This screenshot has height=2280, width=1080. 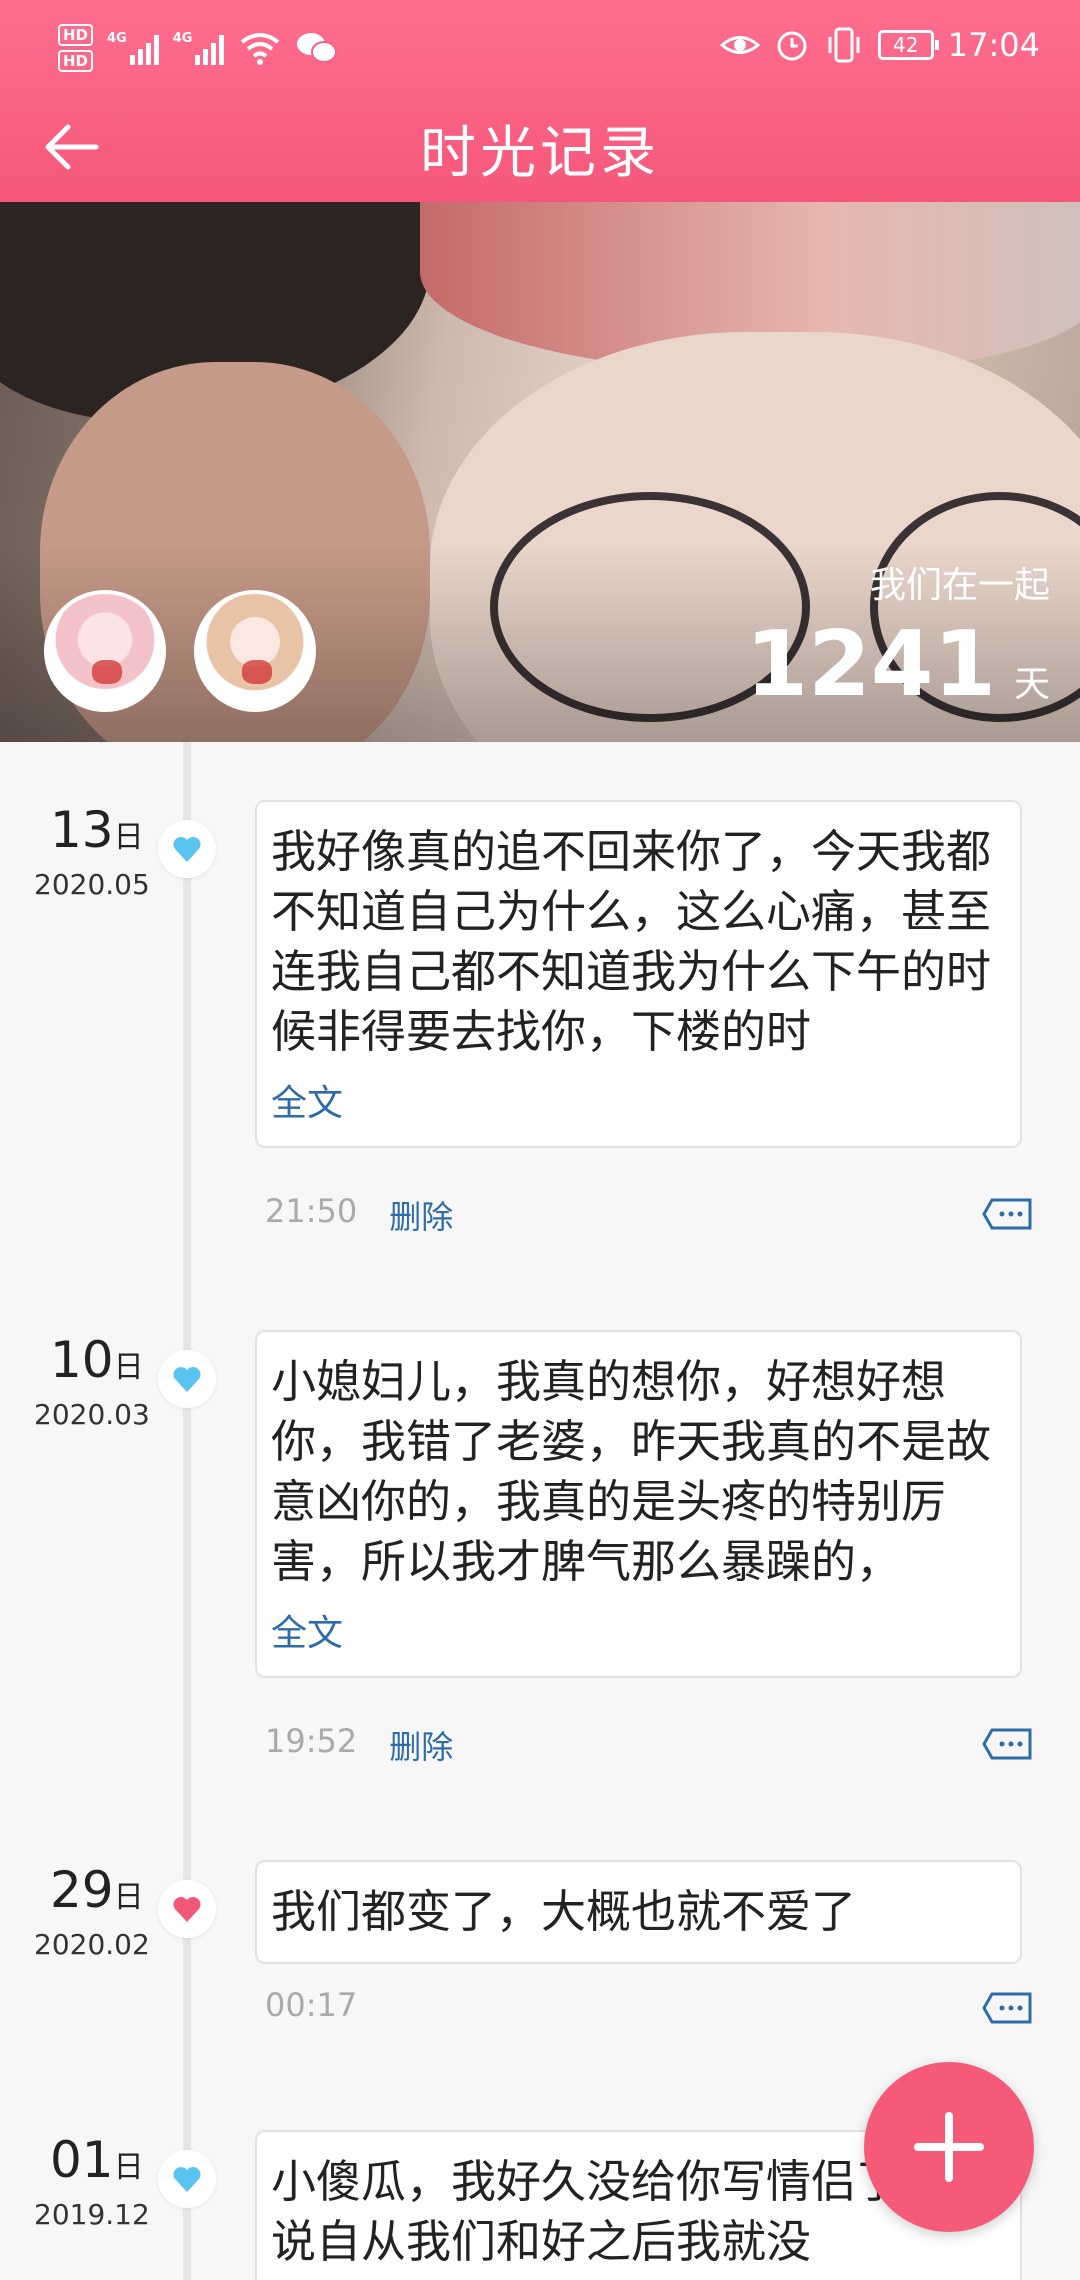 What do you see at coordinates (993, 45) in the screenshot?
I see `clock: 17:04` at bounding box center [993, 45].